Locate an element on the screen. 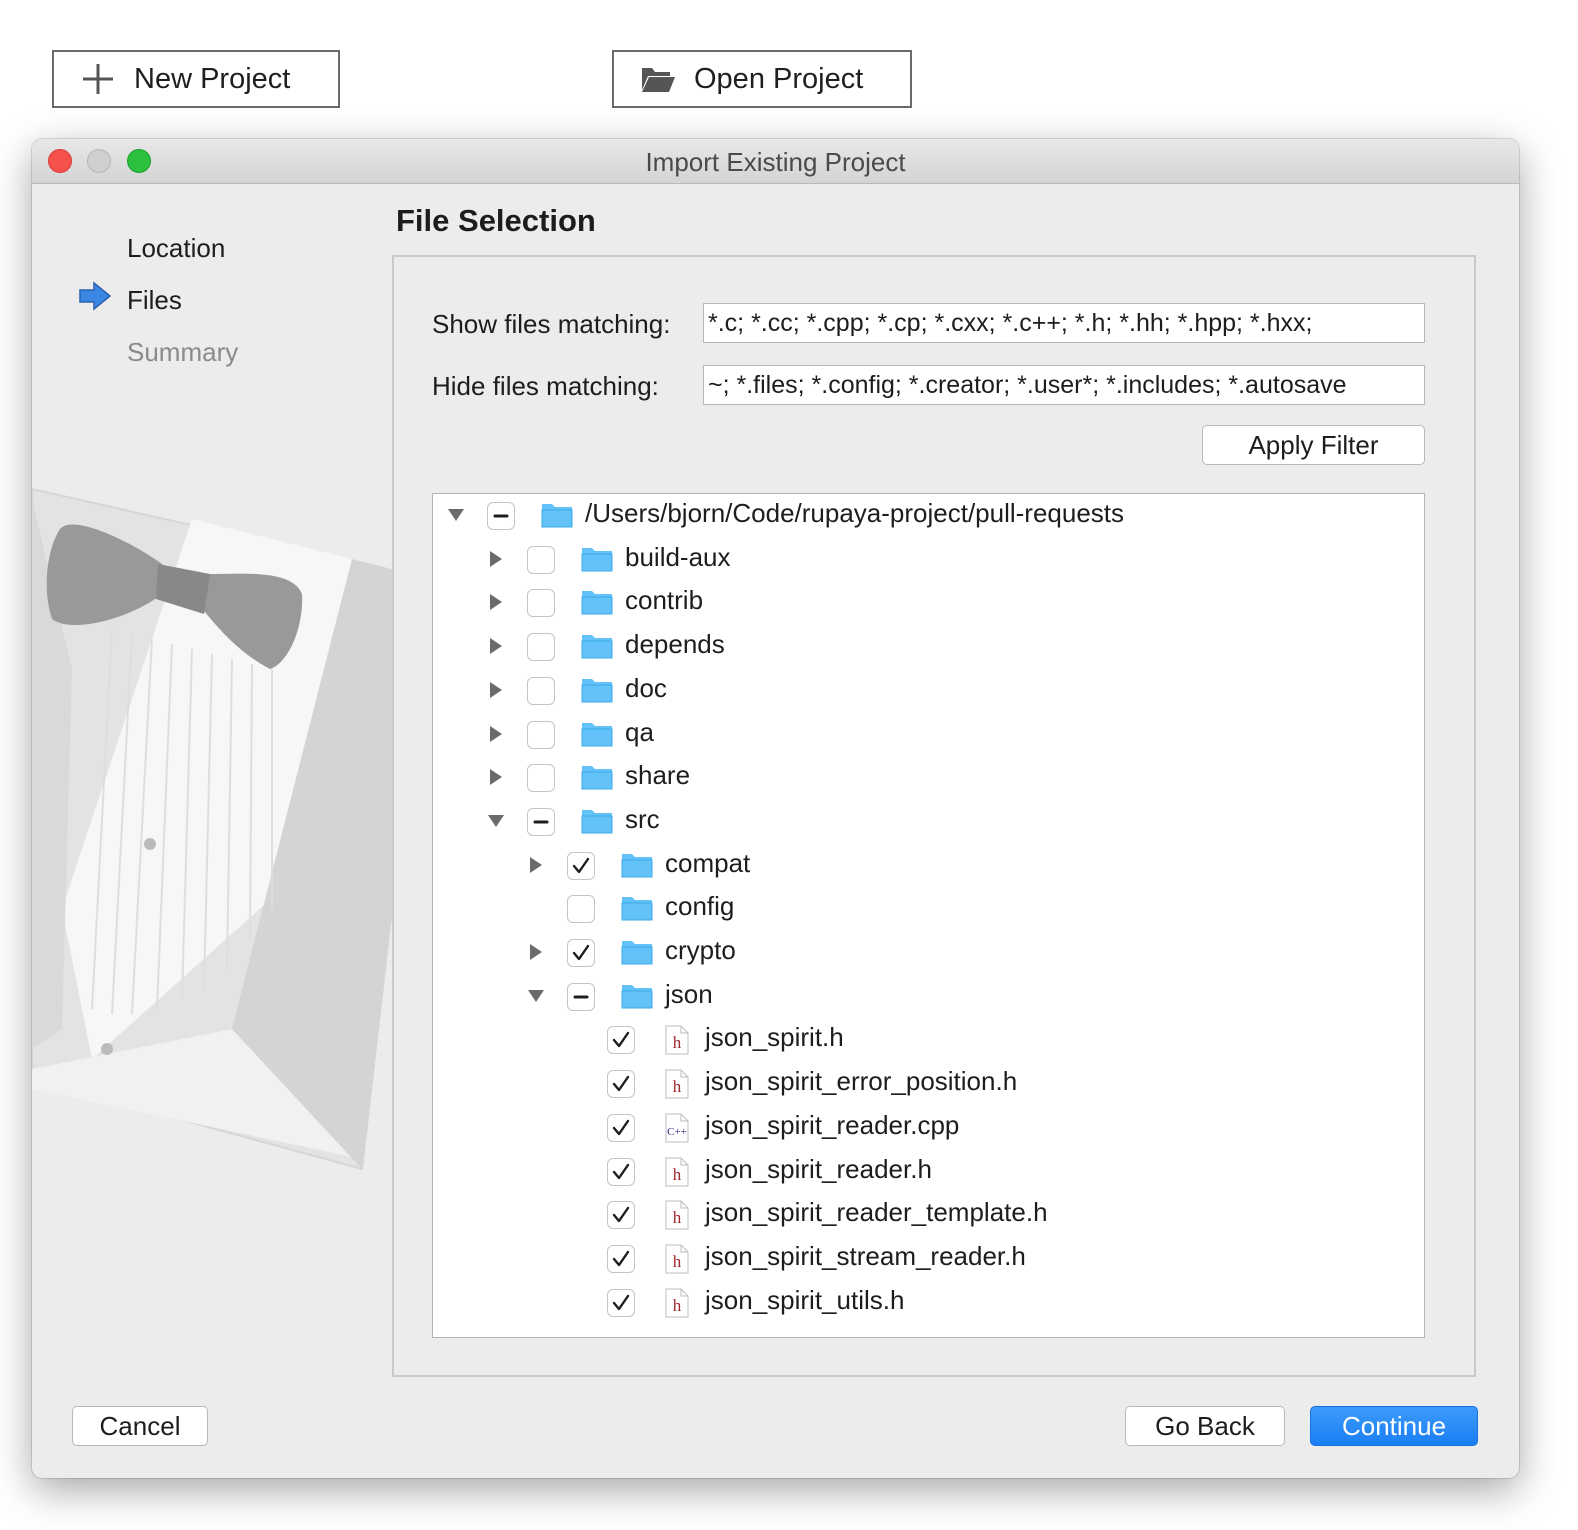  step-files: Files is located at coordinates (154, 300).